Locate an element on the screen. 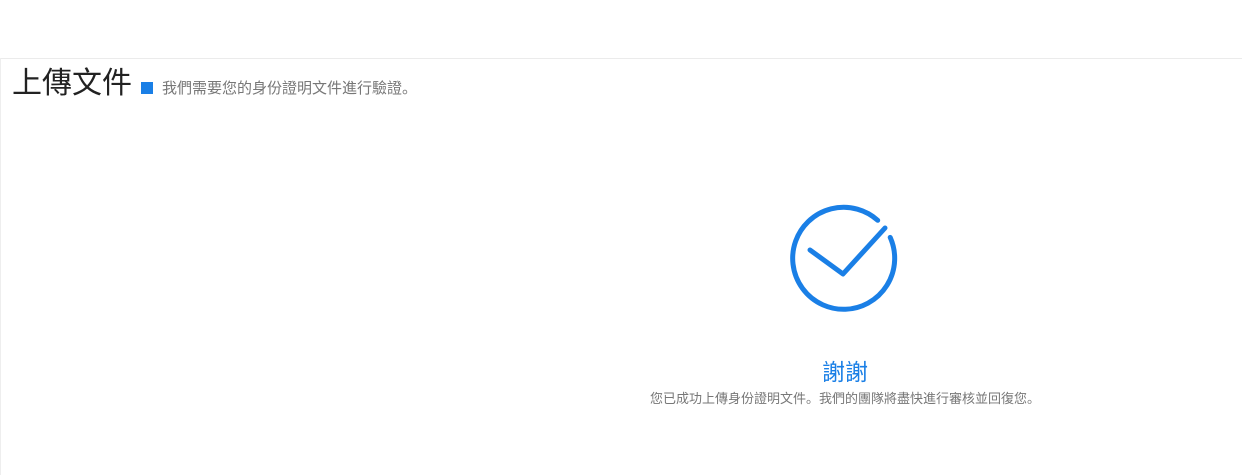 The height and width of the screenshot is (475, 1242). success-title: 謝謝 is located at coordinates (845, 373).